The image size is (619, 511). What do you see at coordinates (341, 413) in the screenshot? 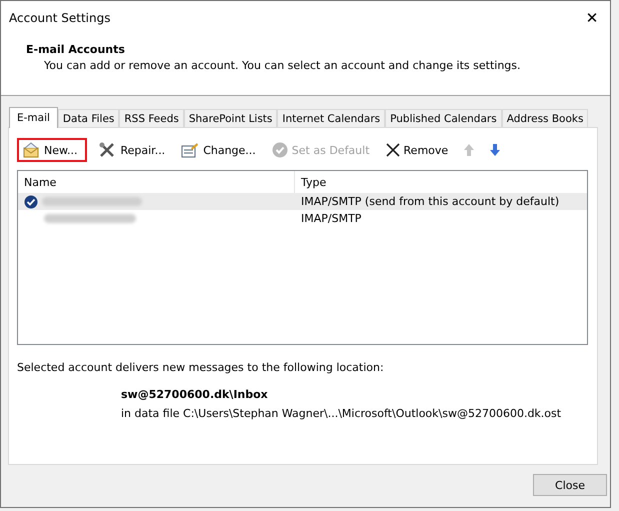
I see `data-file-path: in data file C:\Users\Stephan Wagner\...\Microsoft\Outlook\sw@52700600.dk.ost` at bounding box center [341, 413].